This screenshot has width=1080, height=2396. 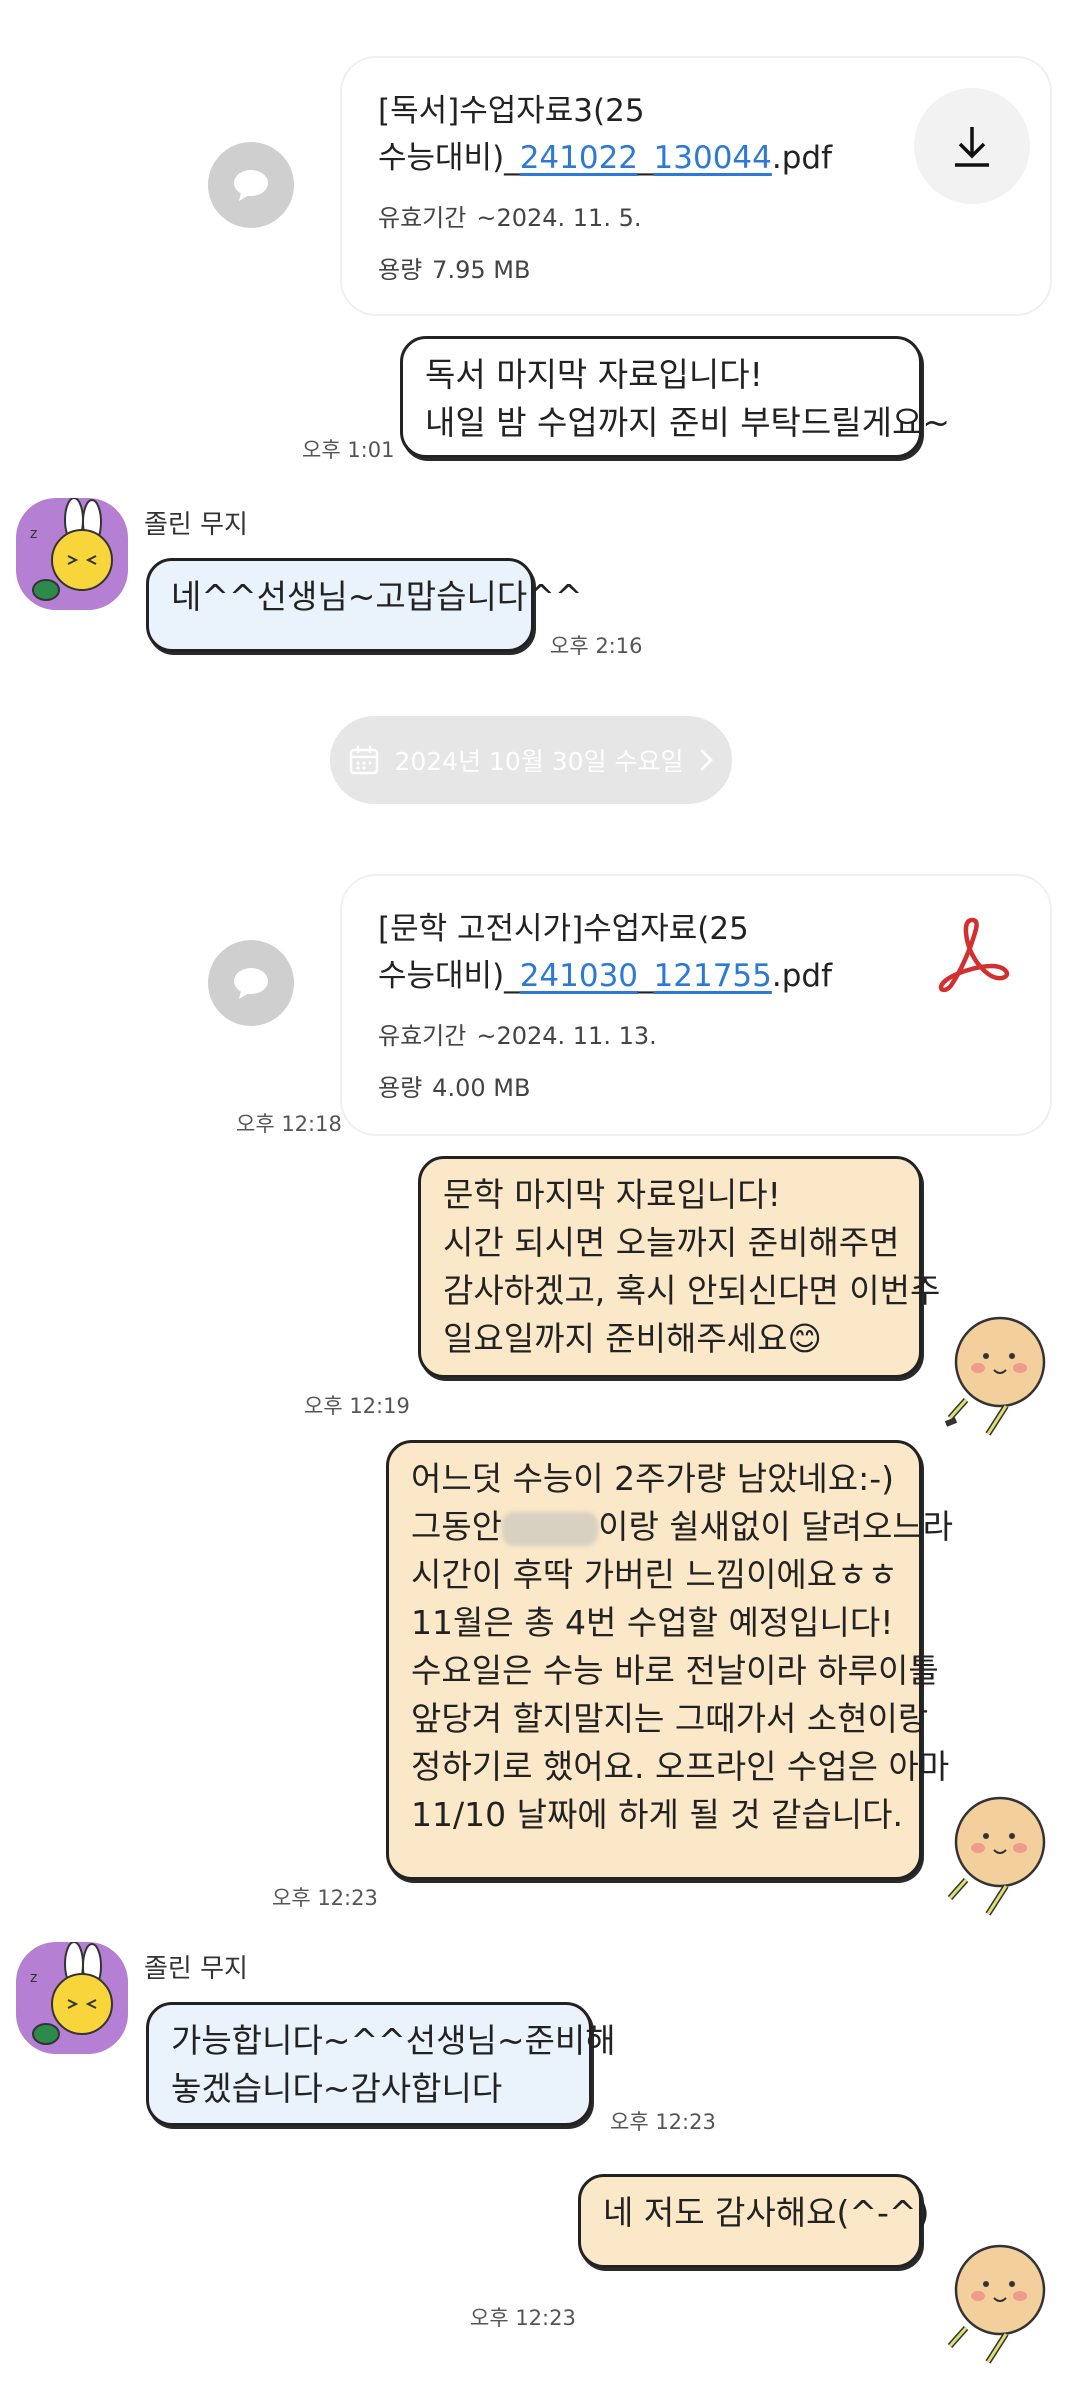 I want to click on message-time: 오후 1:01, so click(x=348, y=450).